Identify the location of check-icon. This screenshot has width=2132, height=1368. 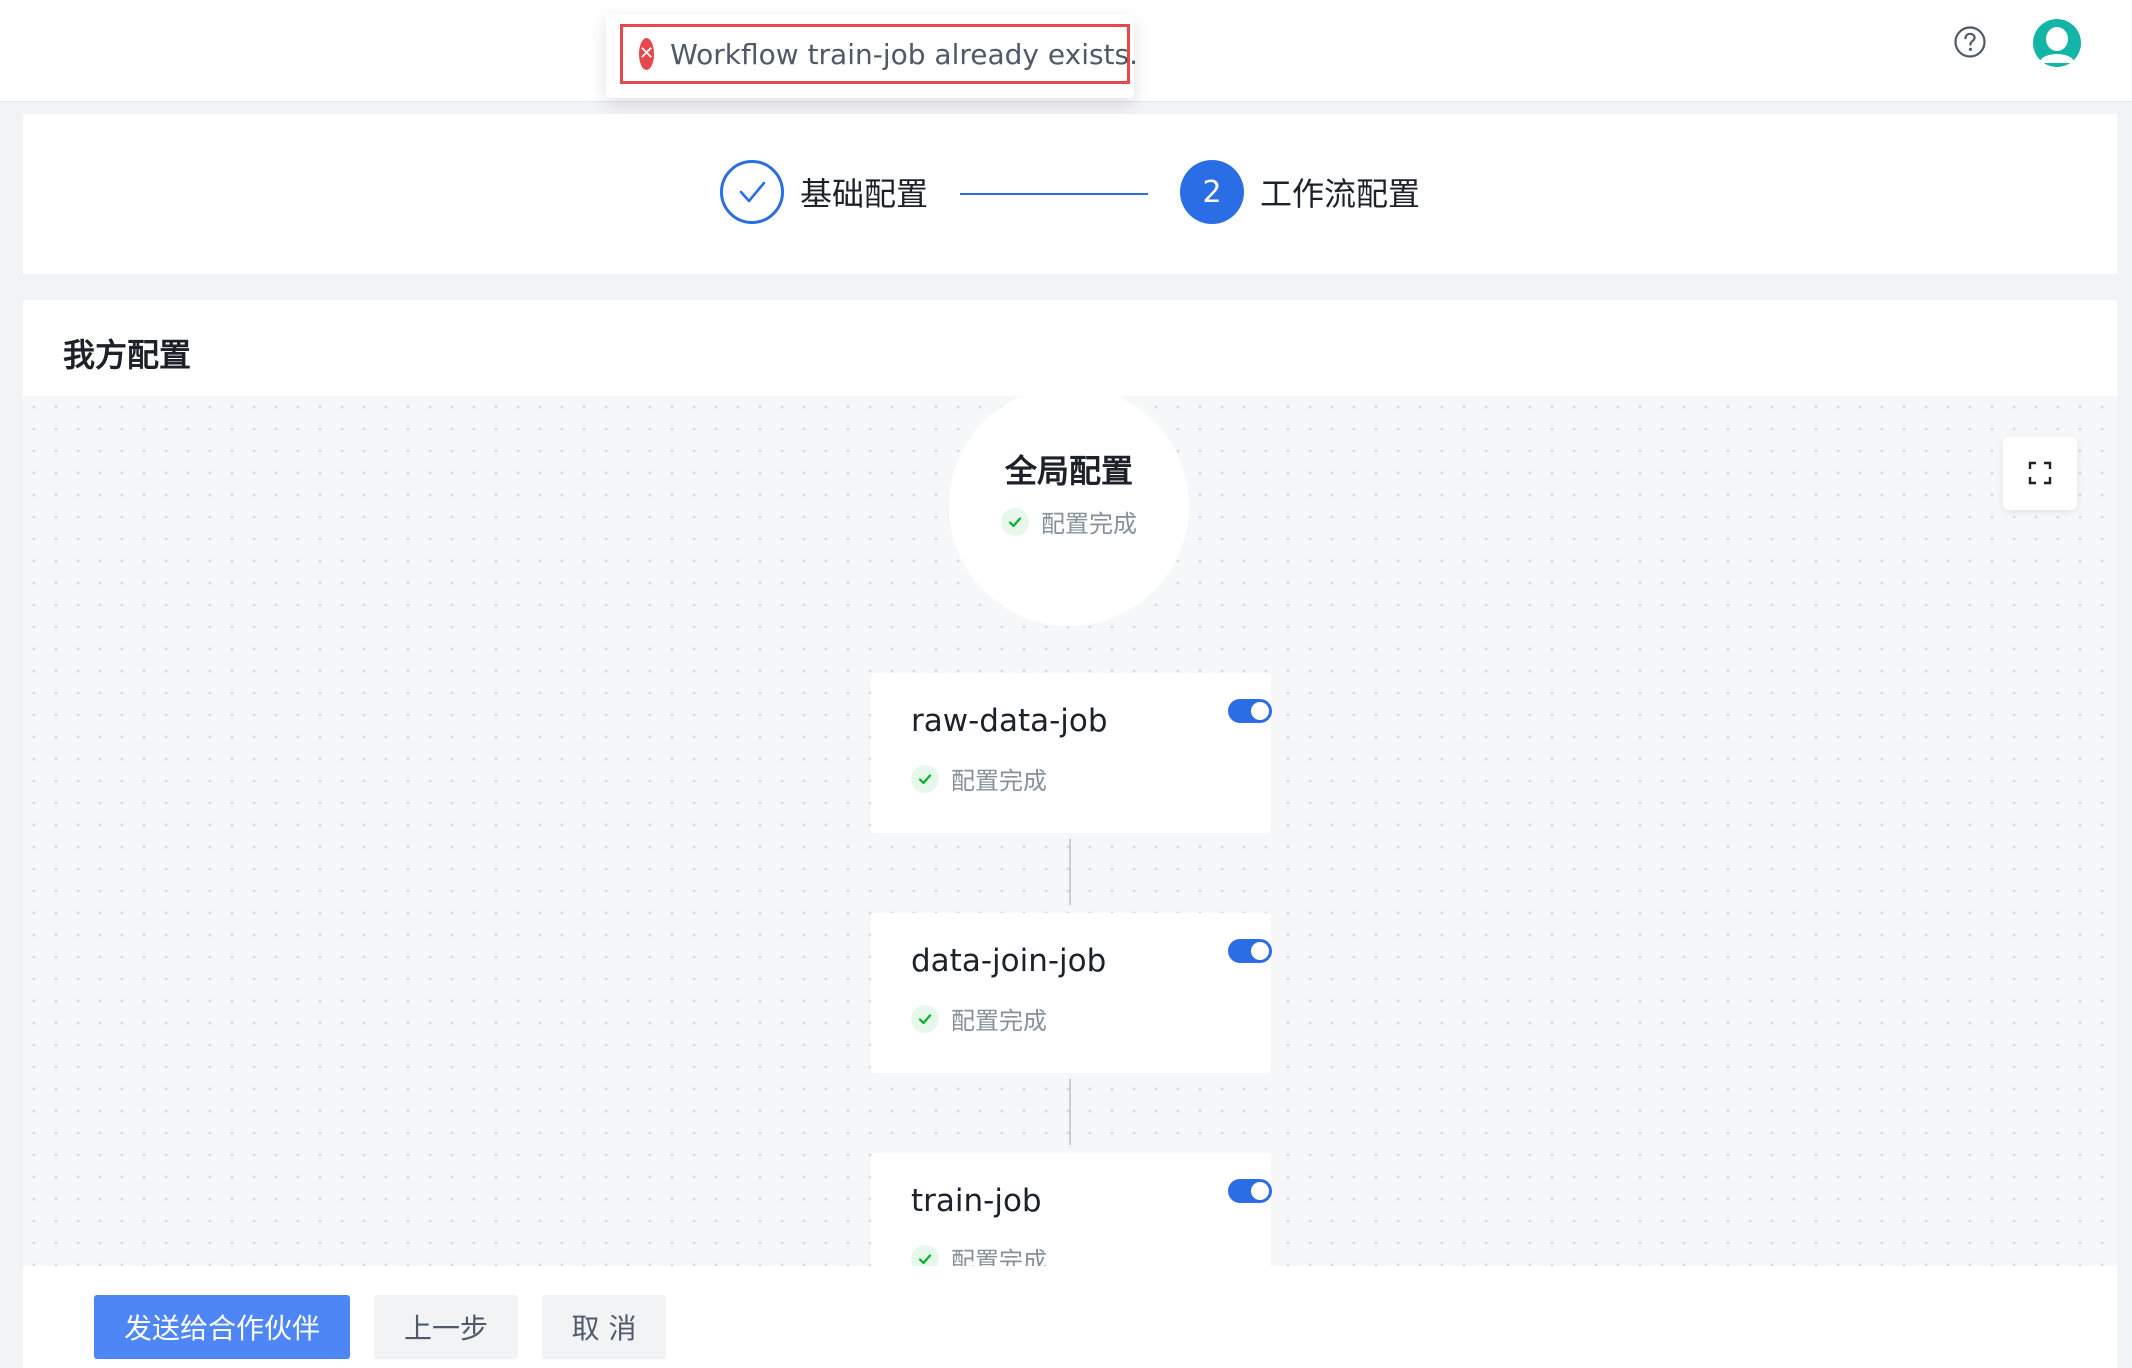
(752, 192).